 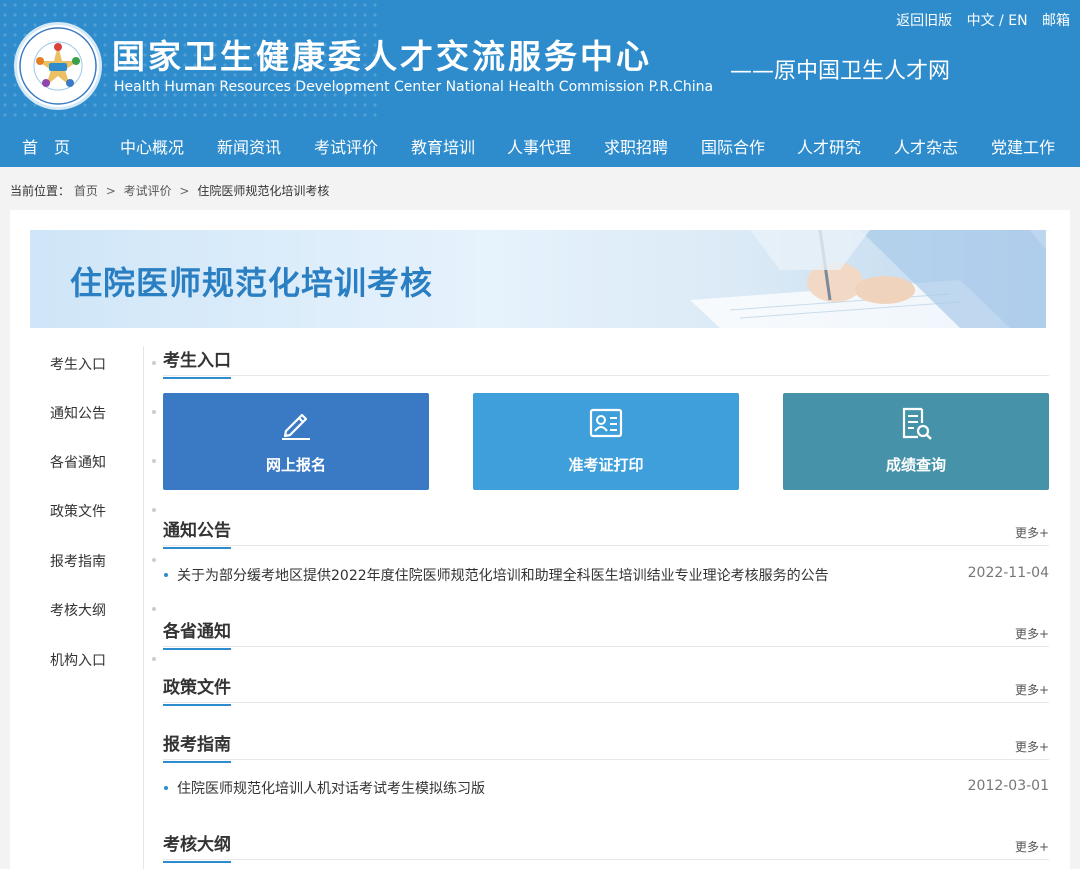 I want to click on section-title: 各省通知, so click(x=197, y=633).